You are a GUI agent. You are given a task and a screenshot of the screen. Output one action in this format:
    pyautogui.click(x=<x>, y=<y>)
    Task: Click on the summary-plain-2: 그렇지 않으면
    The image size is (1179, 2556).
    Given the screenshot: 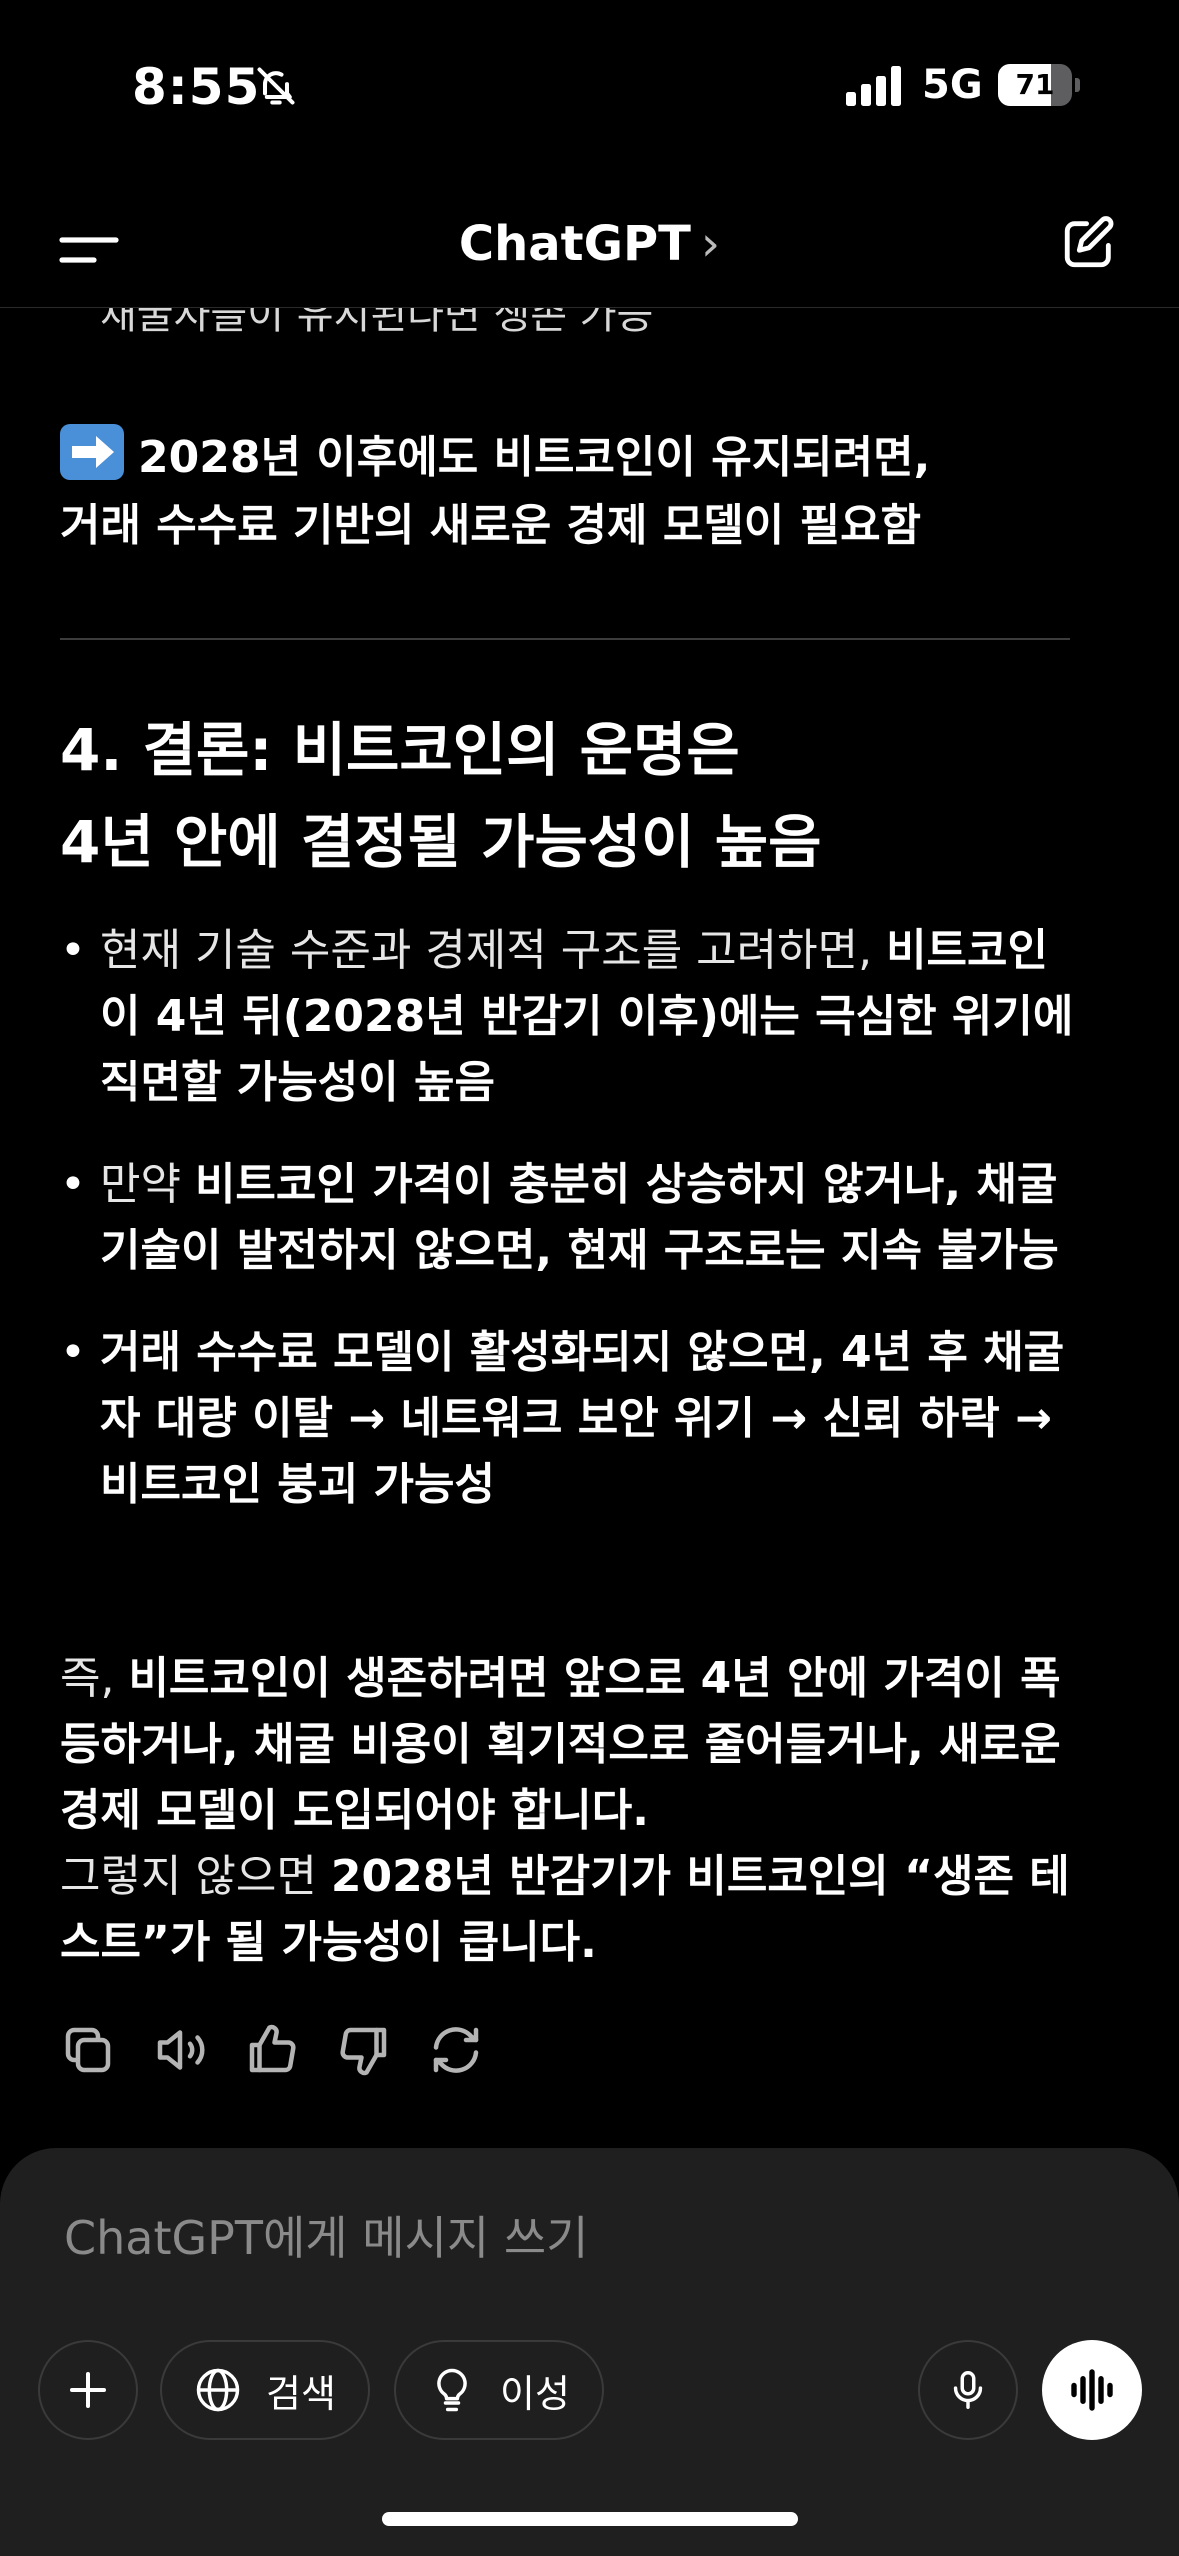 What is the action you would take?
    pyautogui.click(x=195, y=1876)
    